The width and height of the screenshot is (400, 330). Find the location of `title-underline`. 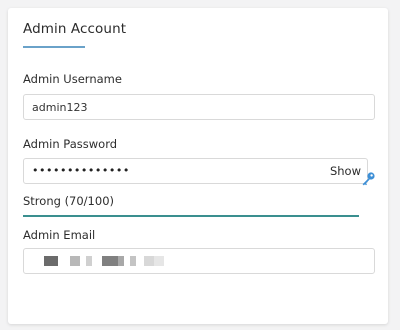

title-underline is located at coordinates (54, 47).